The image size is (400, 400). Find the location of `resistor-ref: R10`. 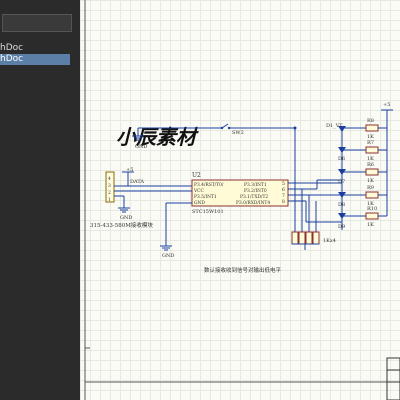

resistor-ref: R10 is located at coordinates (372, 209).